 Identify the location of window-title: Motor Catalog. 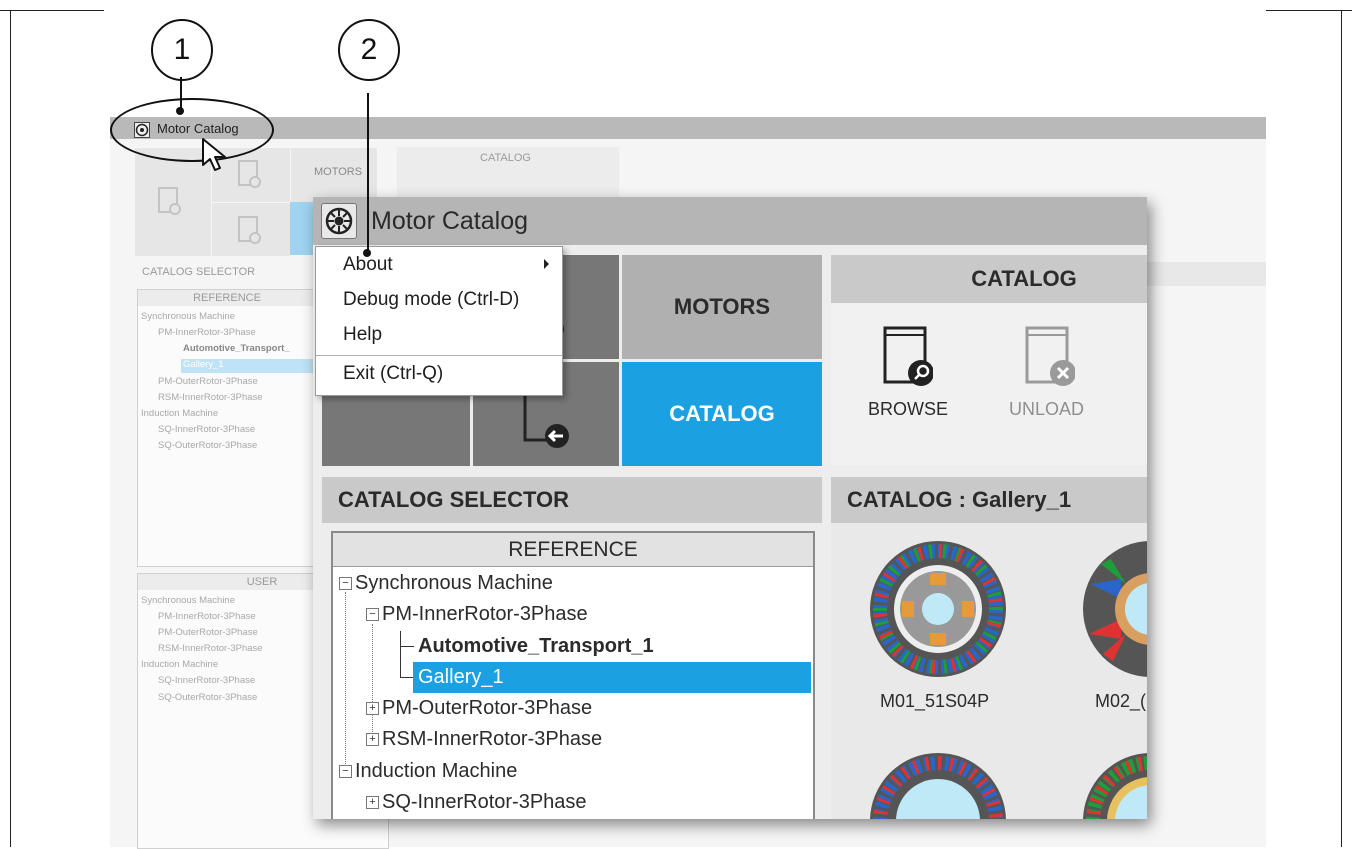
(450, 221).